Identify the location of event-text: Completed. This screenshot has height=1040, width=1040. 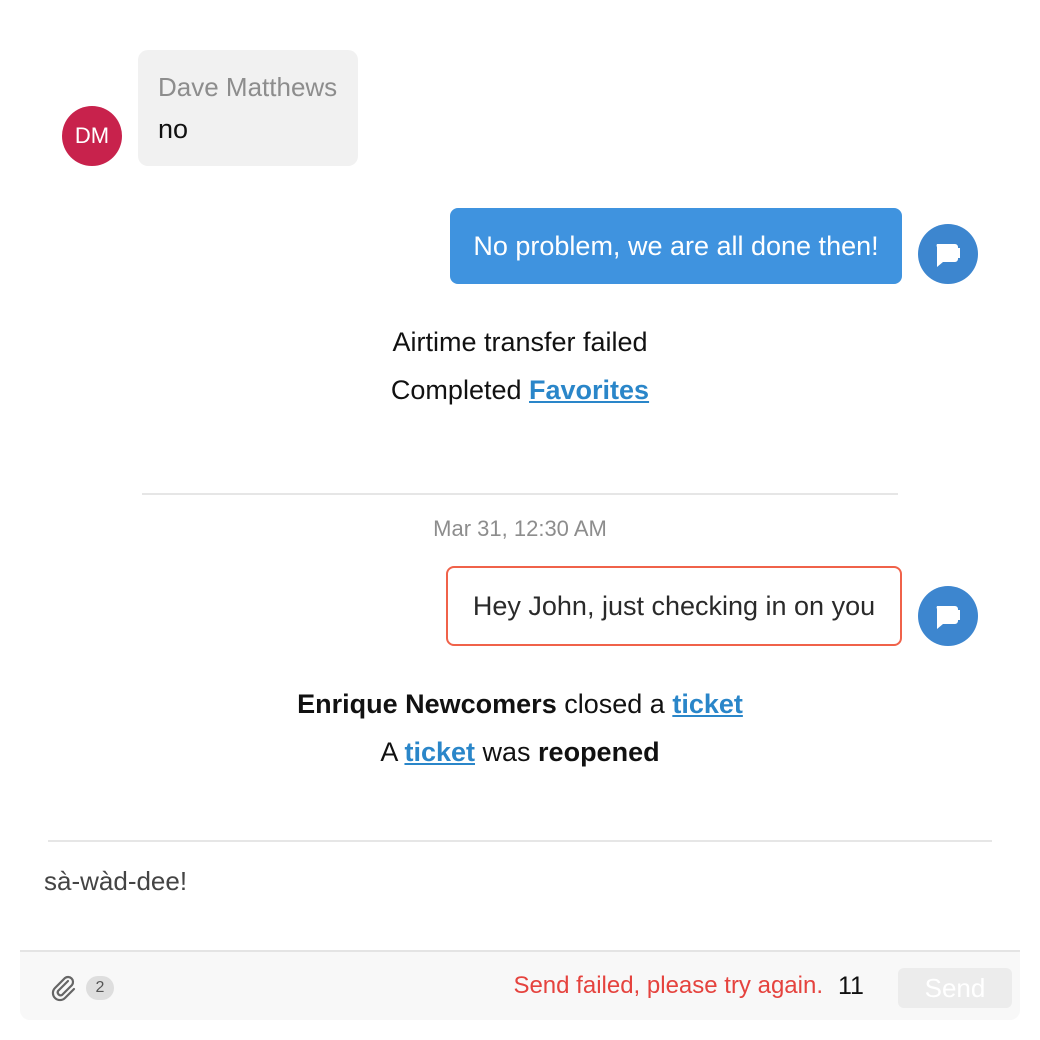
(456, 390).